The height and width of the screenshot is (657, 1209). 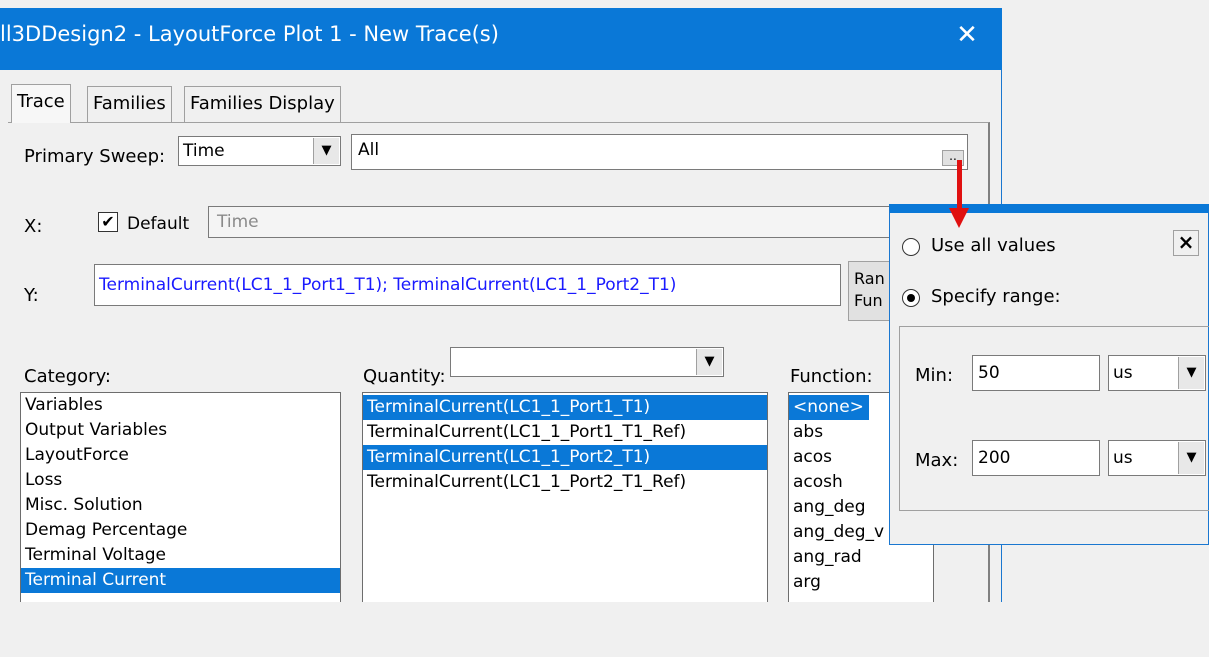 I want to click on list-item: Demag Percentage, so click(x=180, y=530).